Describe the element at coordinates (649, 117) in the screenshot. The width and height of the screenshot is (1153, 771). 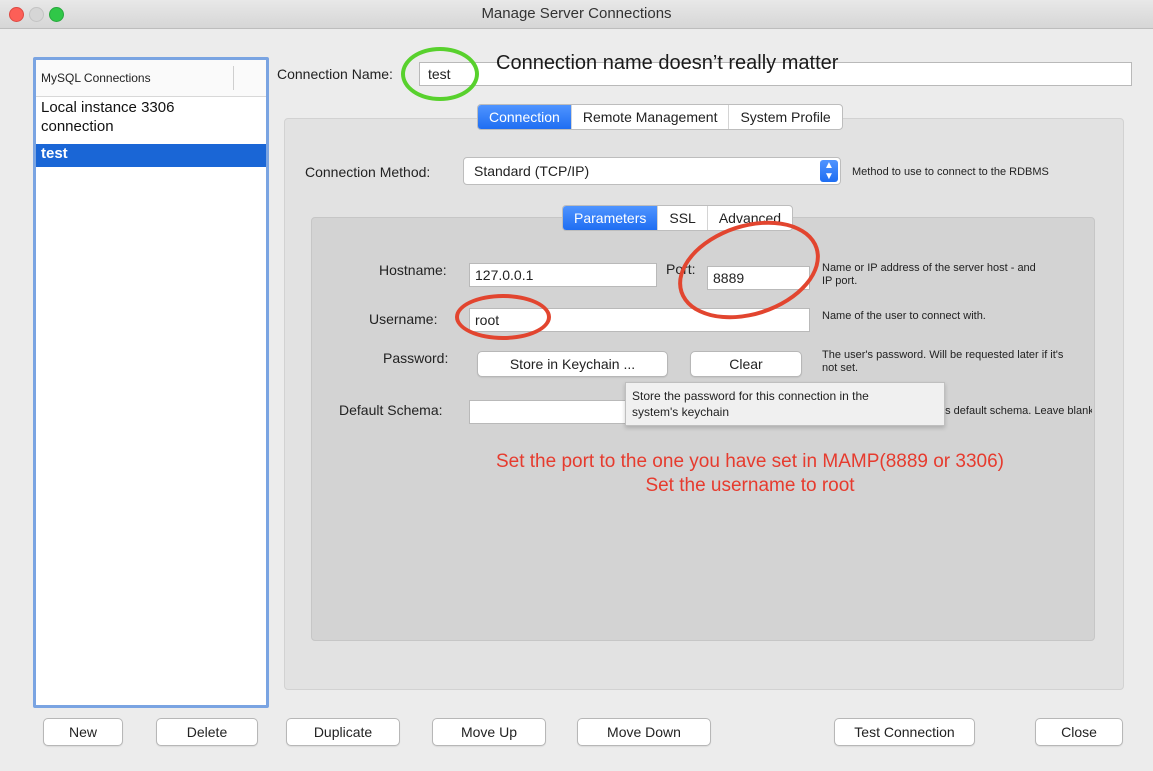
I see `tab-remote-management: Remote Management` at that location.